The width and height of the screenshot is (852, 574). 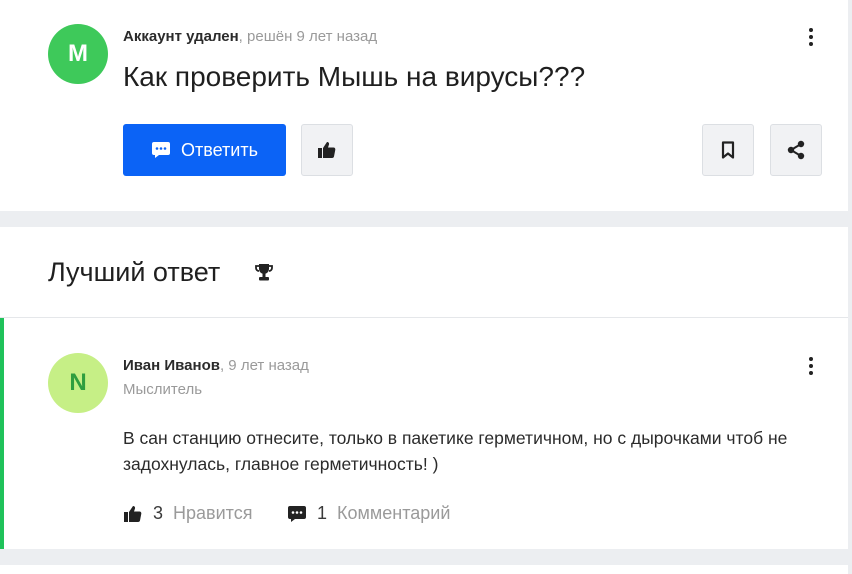 I want to click on bookmark-icon, so click(x=728, y=150).